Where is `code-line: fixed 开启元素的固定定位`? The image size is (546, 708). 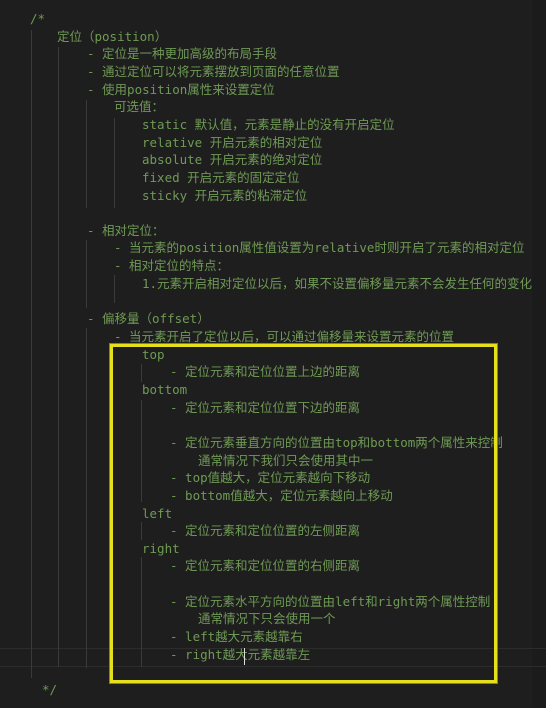
code-line: fixed 开启元素的固定定位 is located at coordinates (221, 177).